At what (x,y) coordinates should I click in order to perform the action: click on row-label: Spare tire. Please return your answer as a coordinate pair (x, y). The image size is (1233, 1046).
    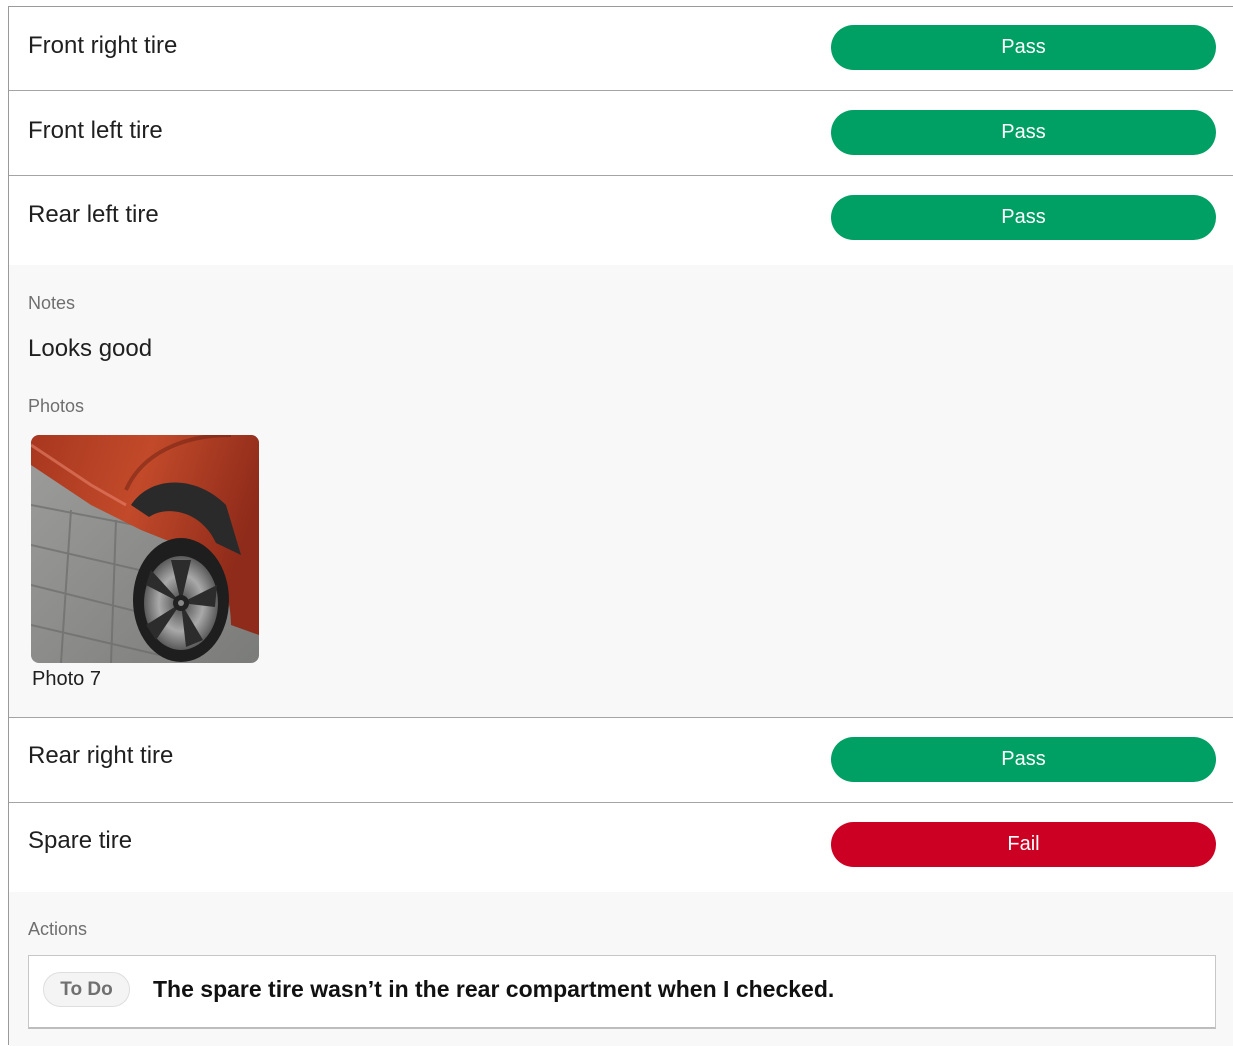
    Looking at the image, I should click on (80, 840).